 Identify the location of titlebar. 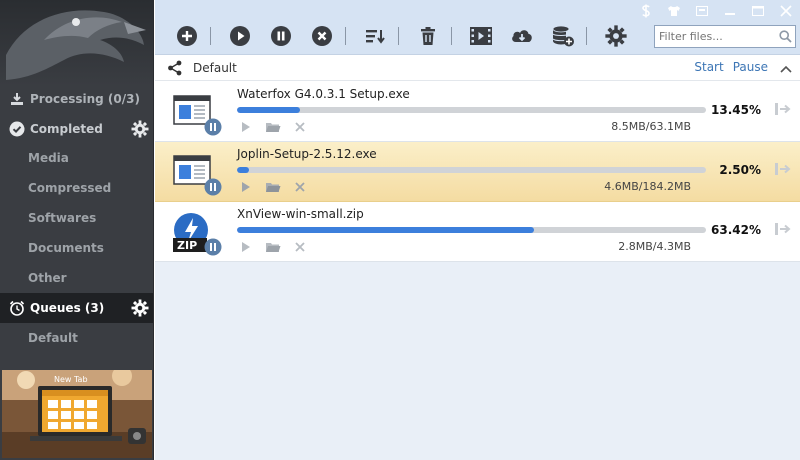
(477, 27).